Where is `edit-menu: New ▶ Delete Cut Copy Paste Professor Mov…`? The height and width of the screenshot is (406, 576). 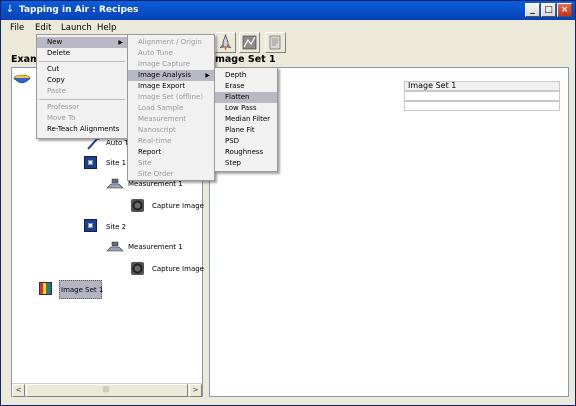 edit-menu: New ▶ Delete Cut Copy Paste Professor Mov… is located at coordinates (82, 86).